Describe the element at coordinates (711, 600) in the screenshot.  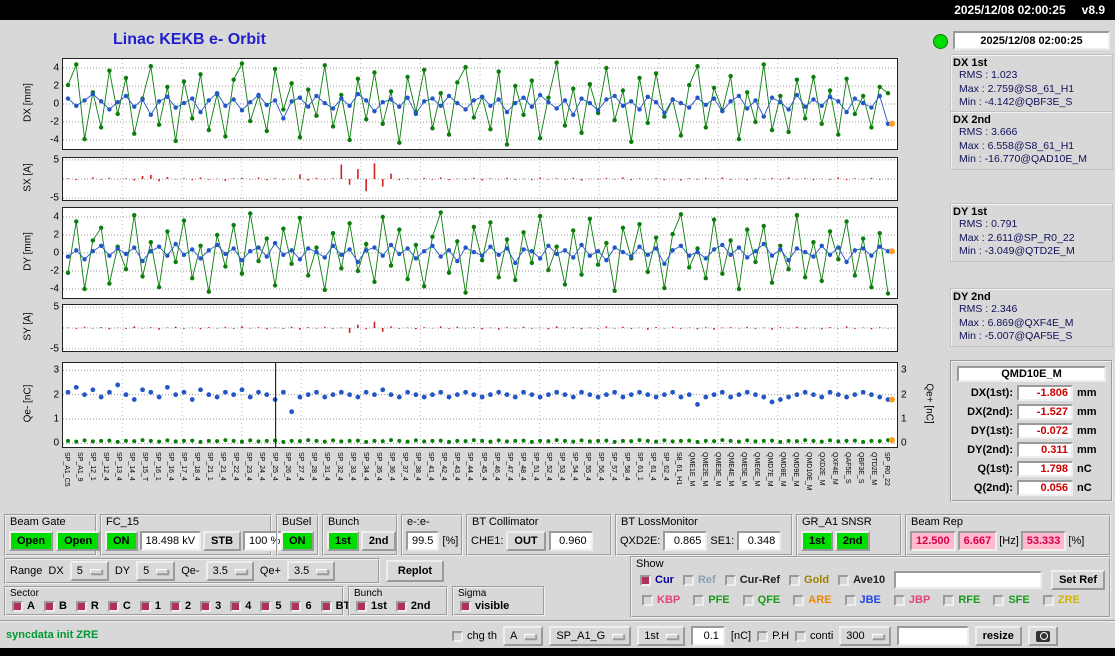
I see `show-pfe-checkbox: PFE` at that location.